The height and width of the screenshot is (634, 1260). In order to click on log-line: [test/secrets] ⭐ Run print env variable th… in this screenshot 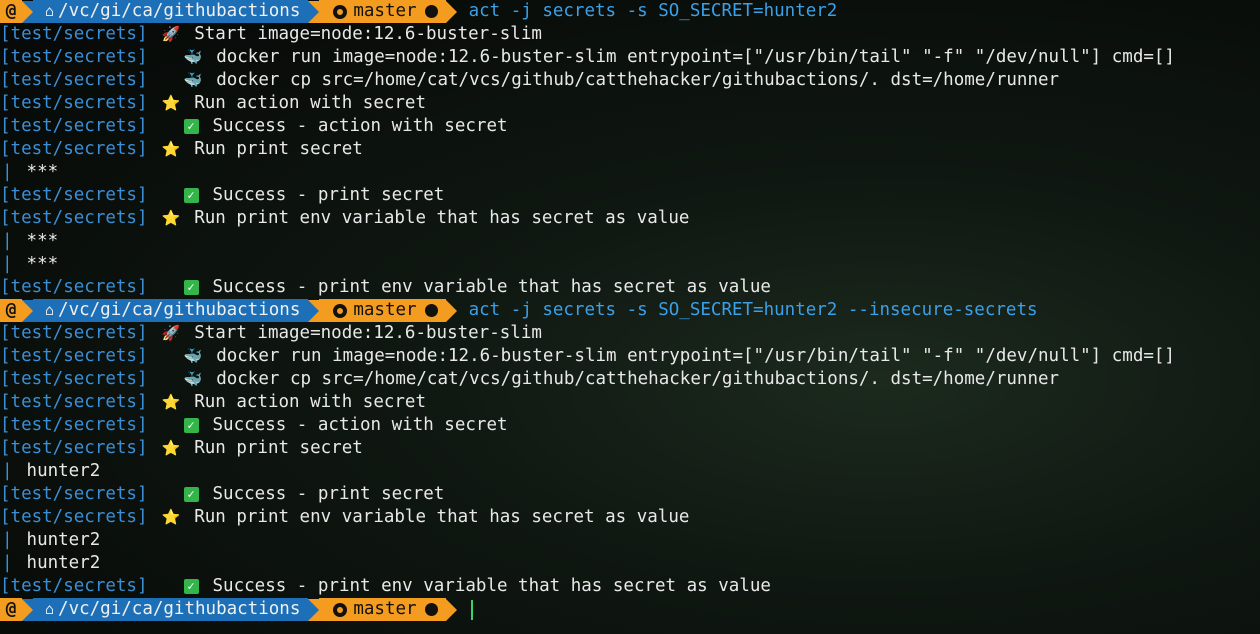, I will do `click(630, 517)`.